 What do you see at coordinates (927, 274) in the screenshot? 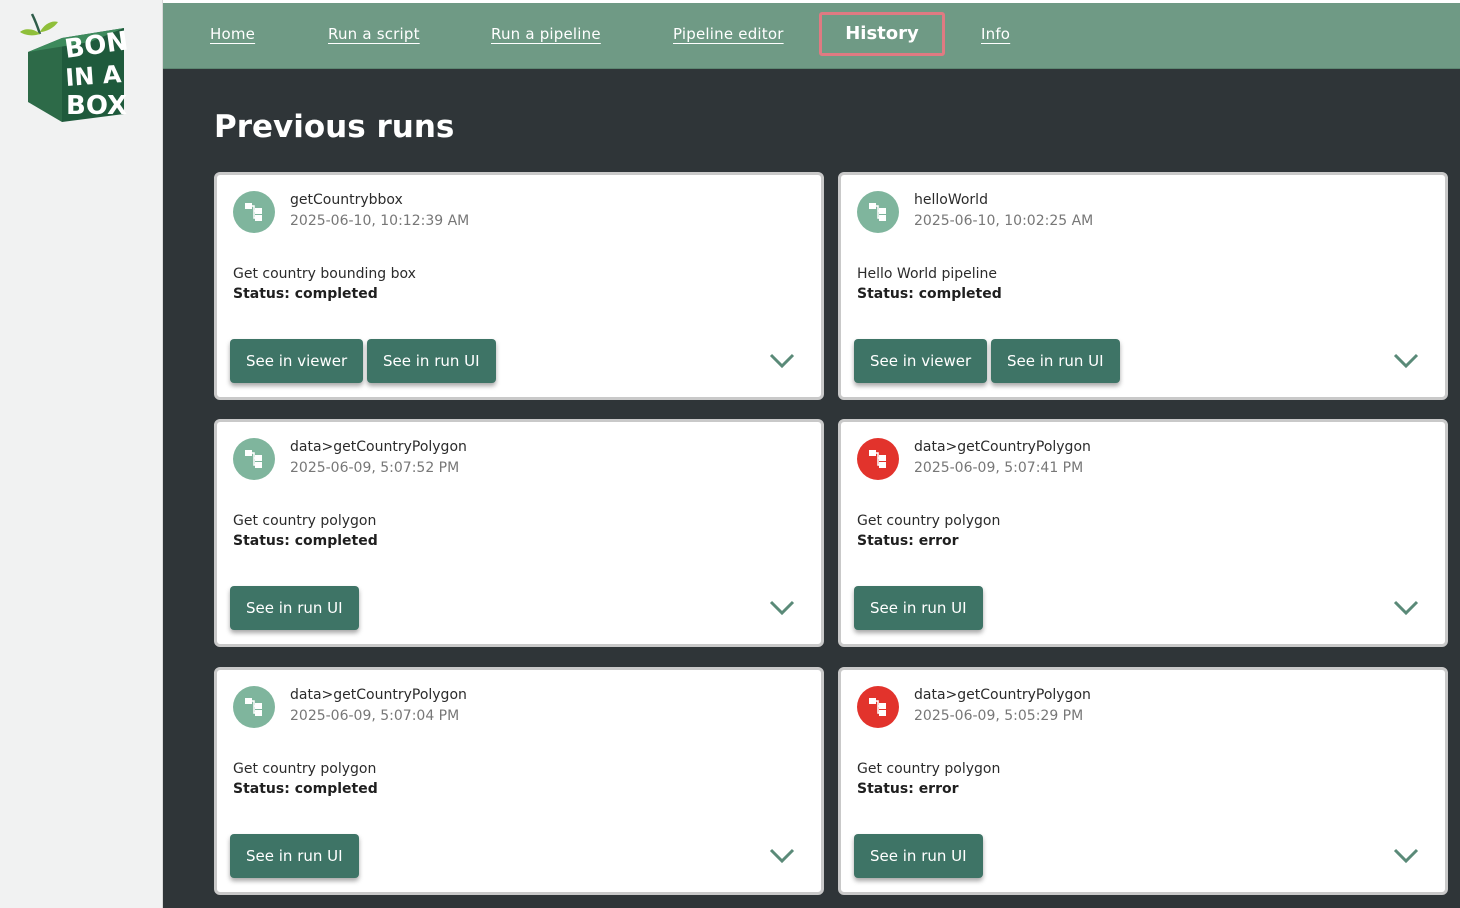
I see `run-description: Hello World pipeline` at bounding box center [927, 274].